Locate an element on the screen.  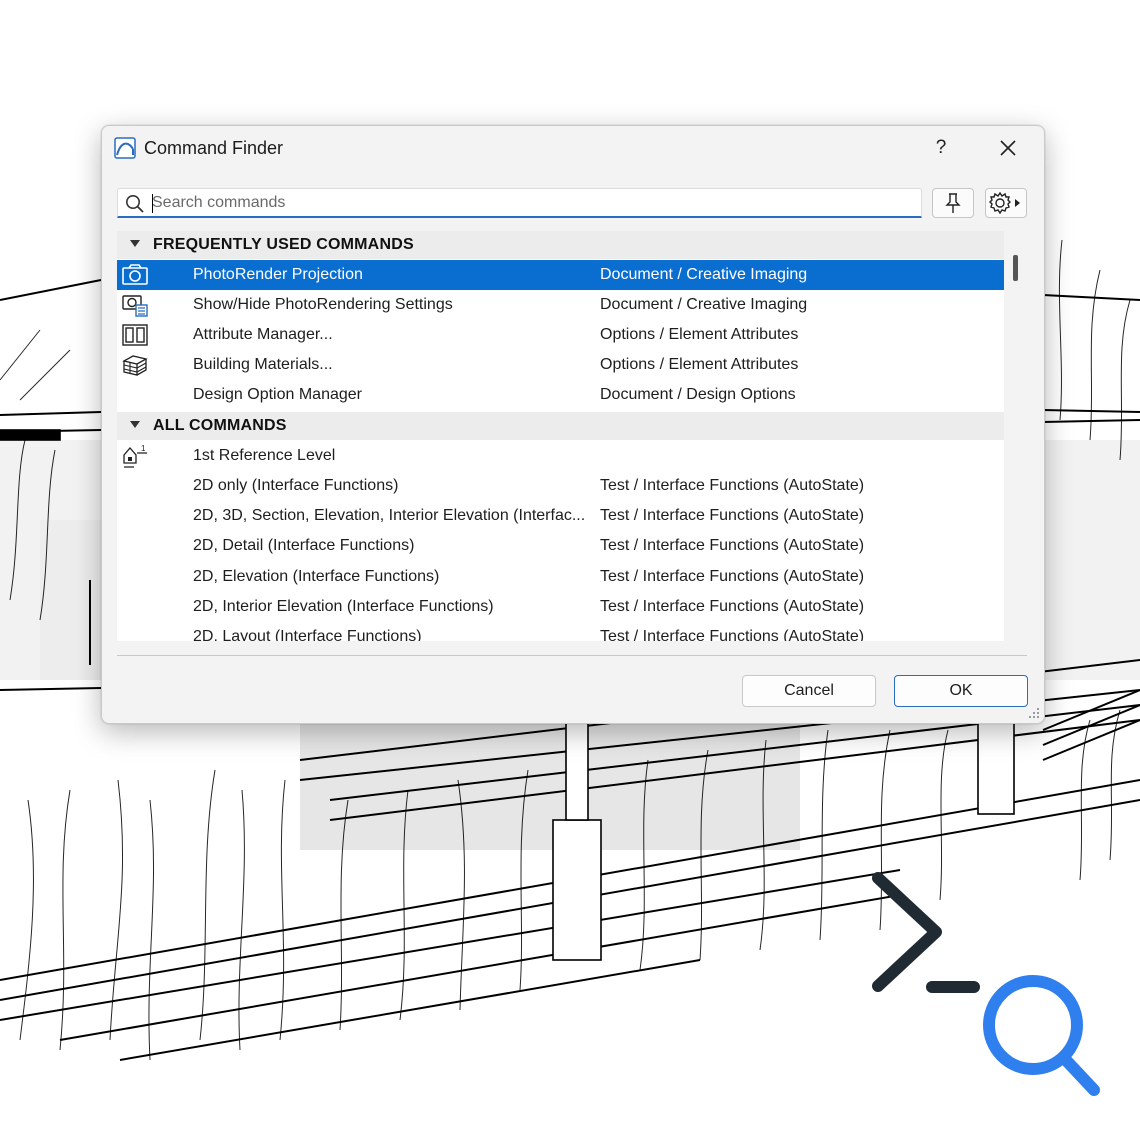
group-header-all: ALL COMMANDS is located at coordinates (560, 426).